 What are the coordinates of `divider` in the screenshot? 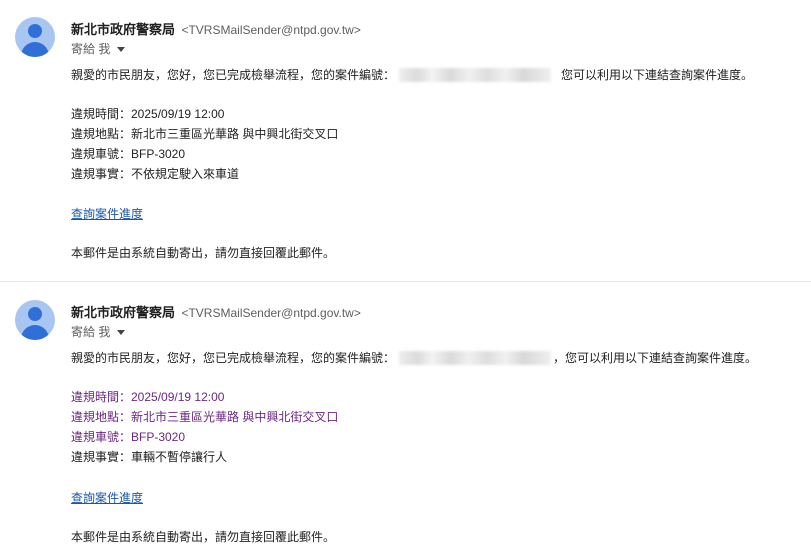 It's located at (405, 281).